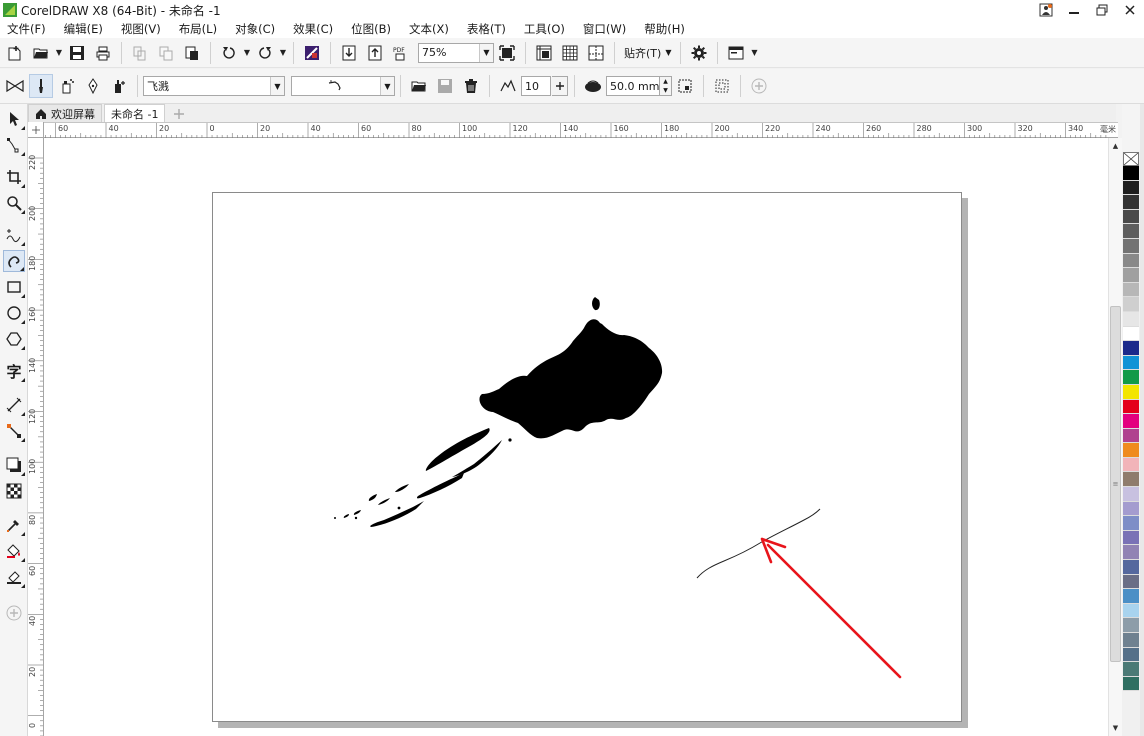  I want to click on restore-button, so click(1102, 10).